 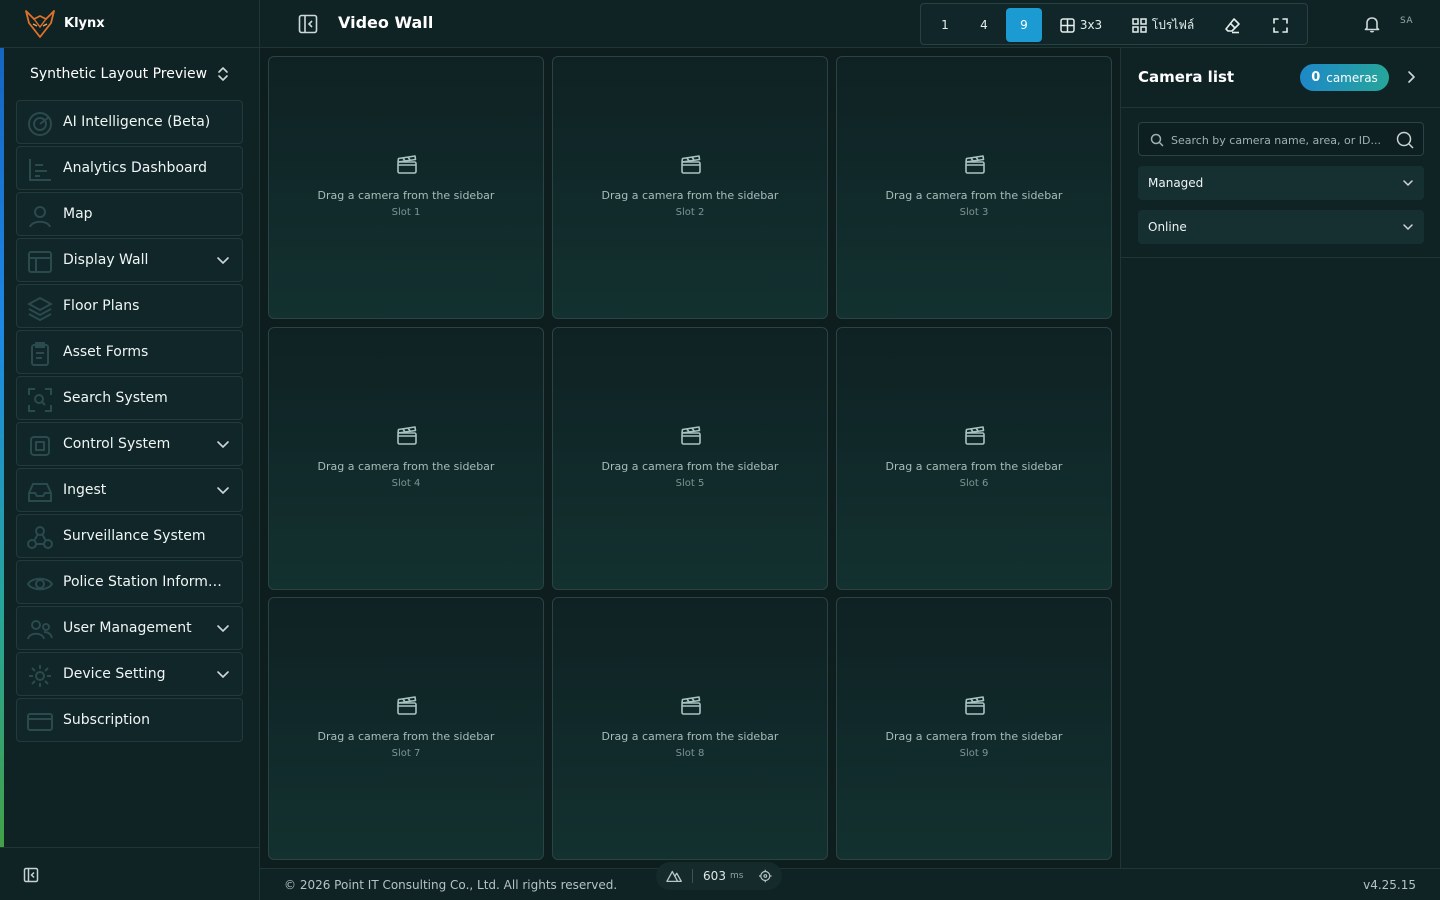 What do you see at coordinates (945, 25) in the screenshot?
I see `layout-1-button: 1` at bounding box center [945, 25].